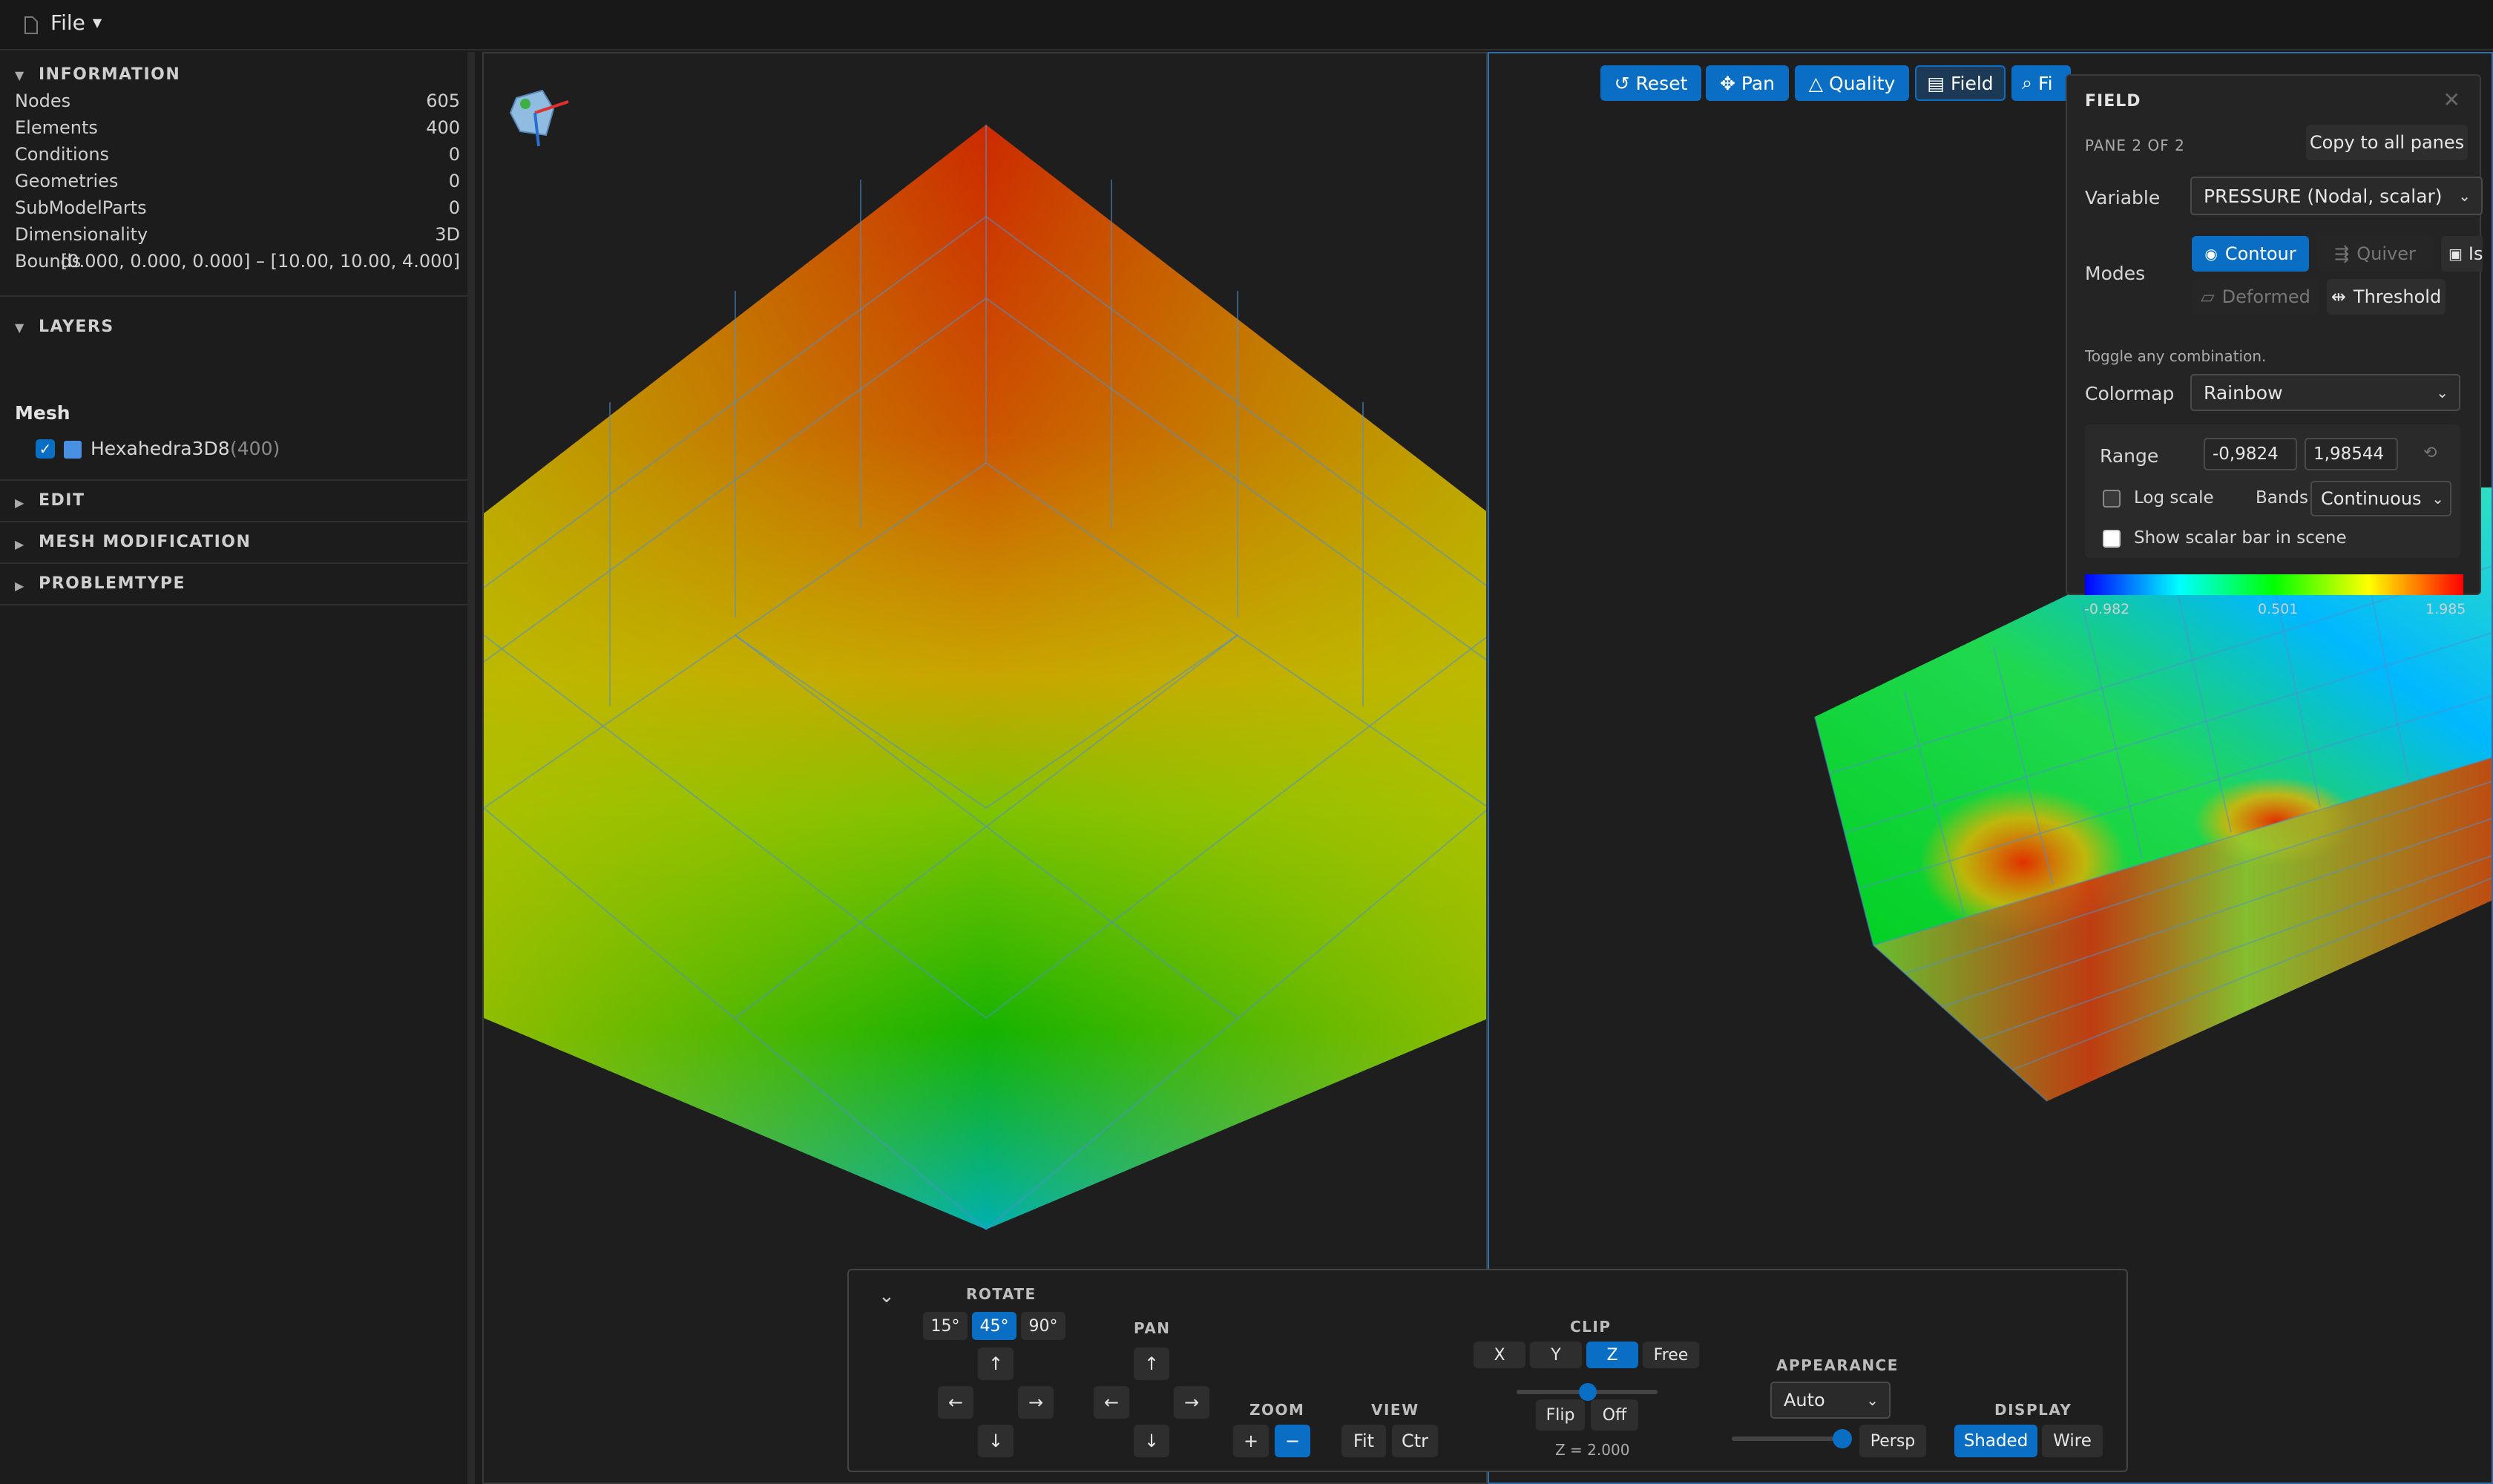 This screenshot has width=2493, height=1484. What do you see at coordinates (2397, 296) in the screenshot?
I see `mode-threshold-label: Threshold` at bounding box center [2397, 296].